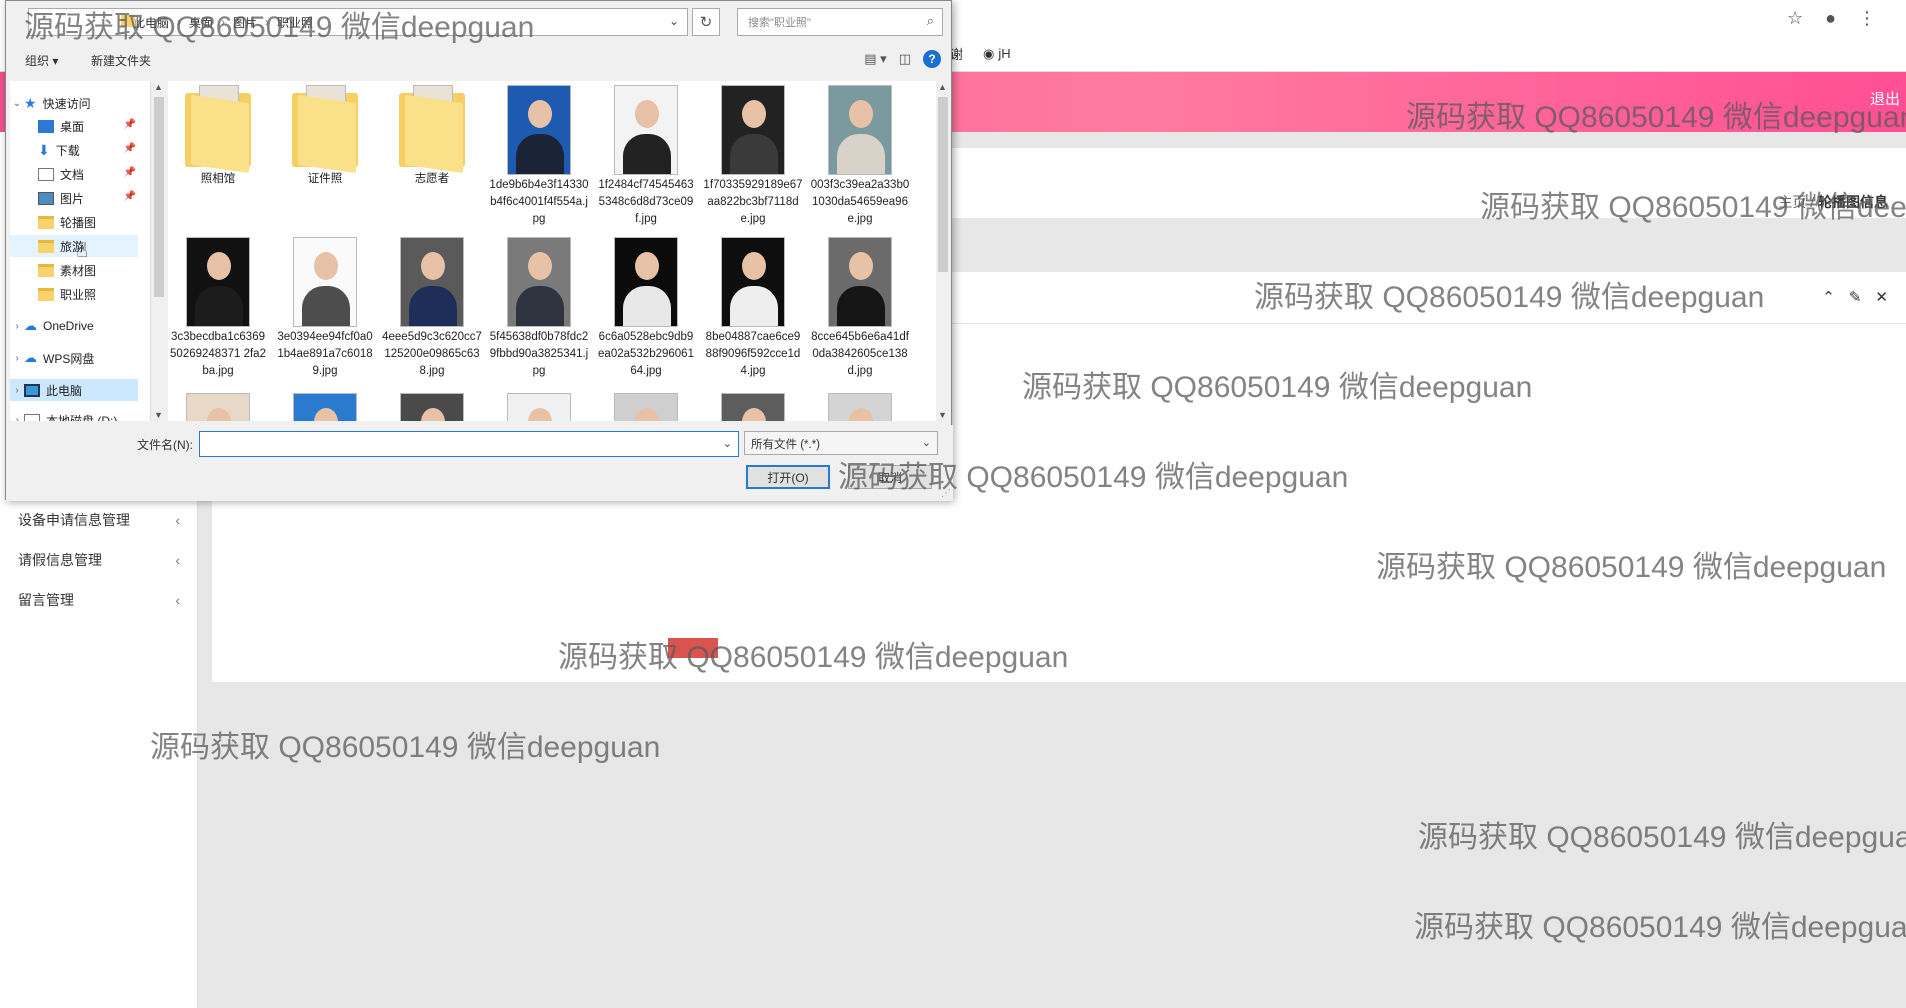 This screenshot has width=1906, height=1008. I want to click on nav-item-quick-access: ⌄ ★ 快速访问, so click(74, 103).